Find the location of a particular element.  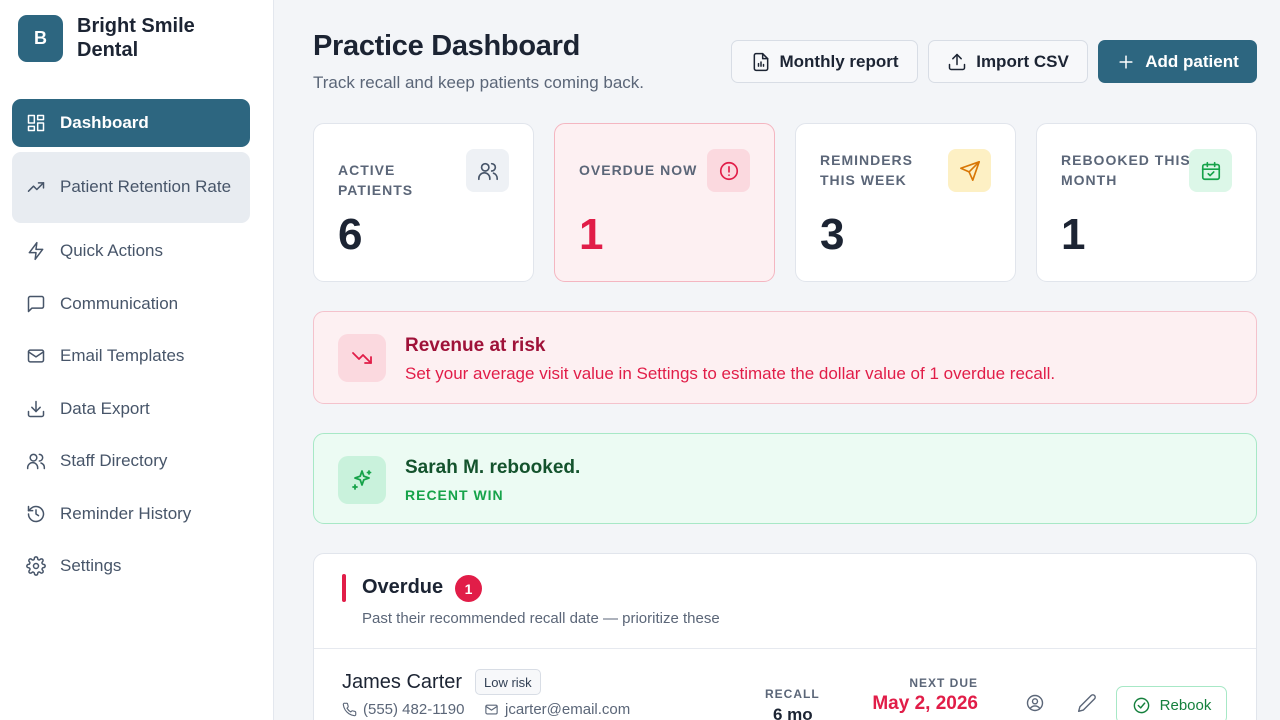

brand: B Bright Smile Dental is located at coordinates (117, 38).